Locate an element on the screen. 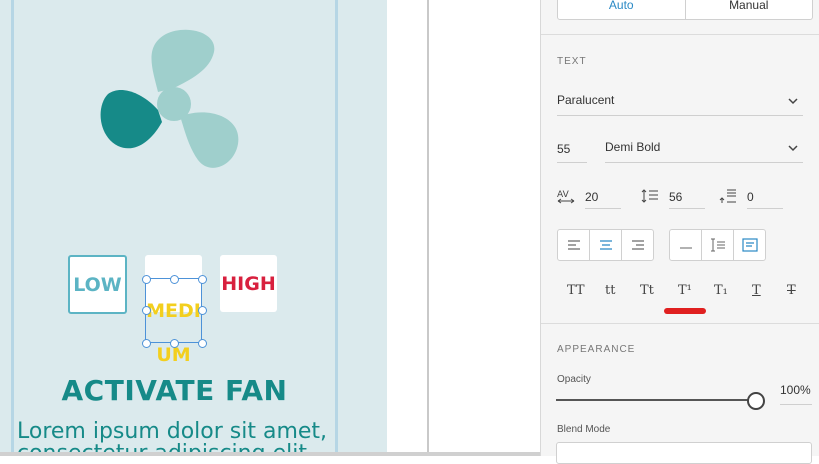 The image size is (819, 464). align-center-button is located at coordinates (606, 245).